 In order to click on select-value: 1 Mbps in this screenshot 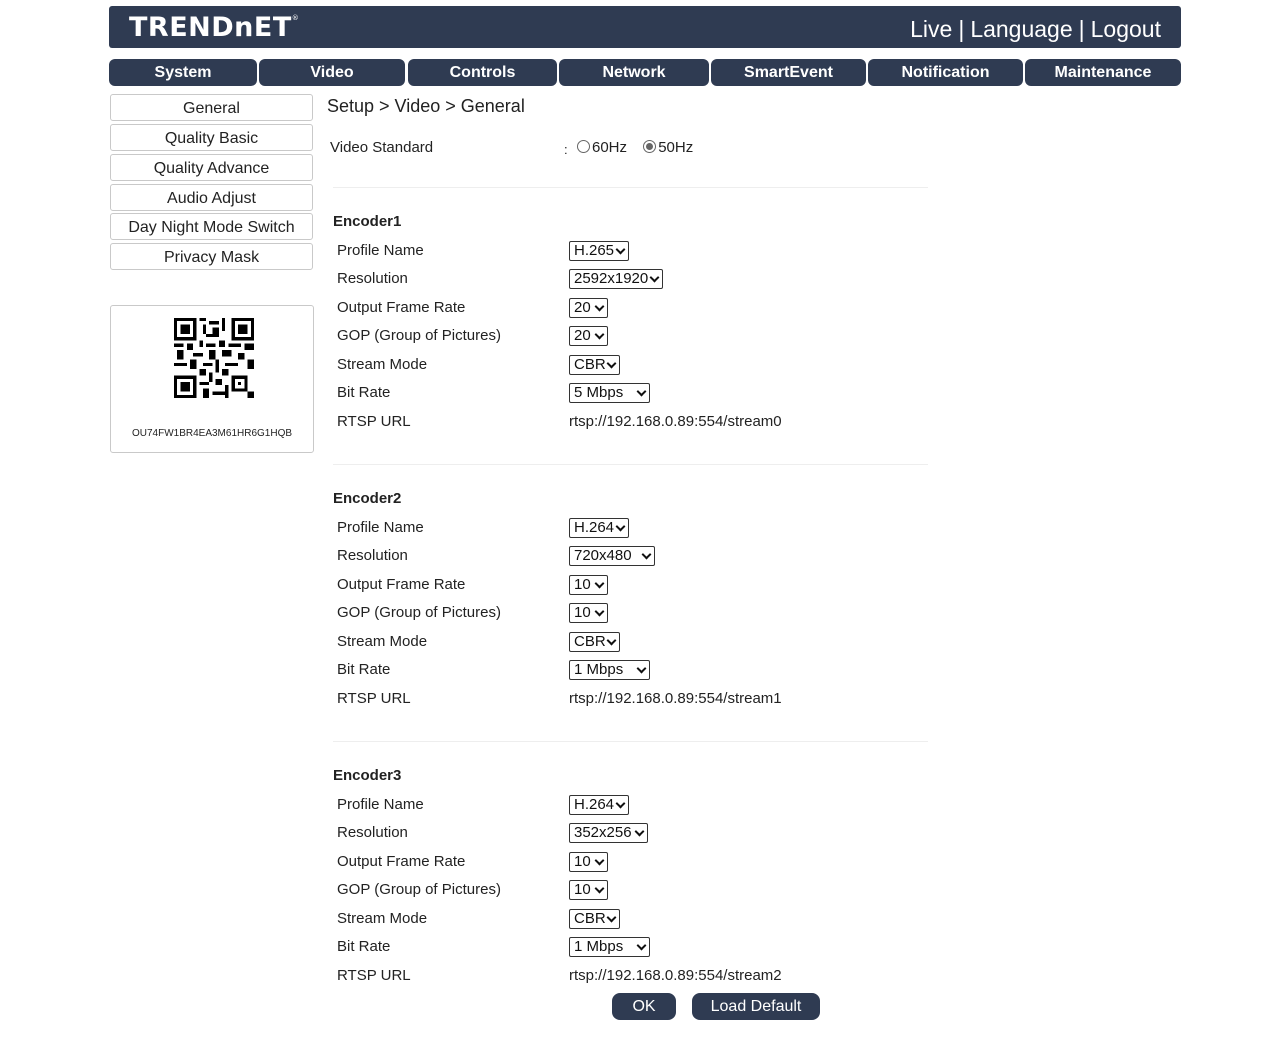, I will do `click(599, 669)`.